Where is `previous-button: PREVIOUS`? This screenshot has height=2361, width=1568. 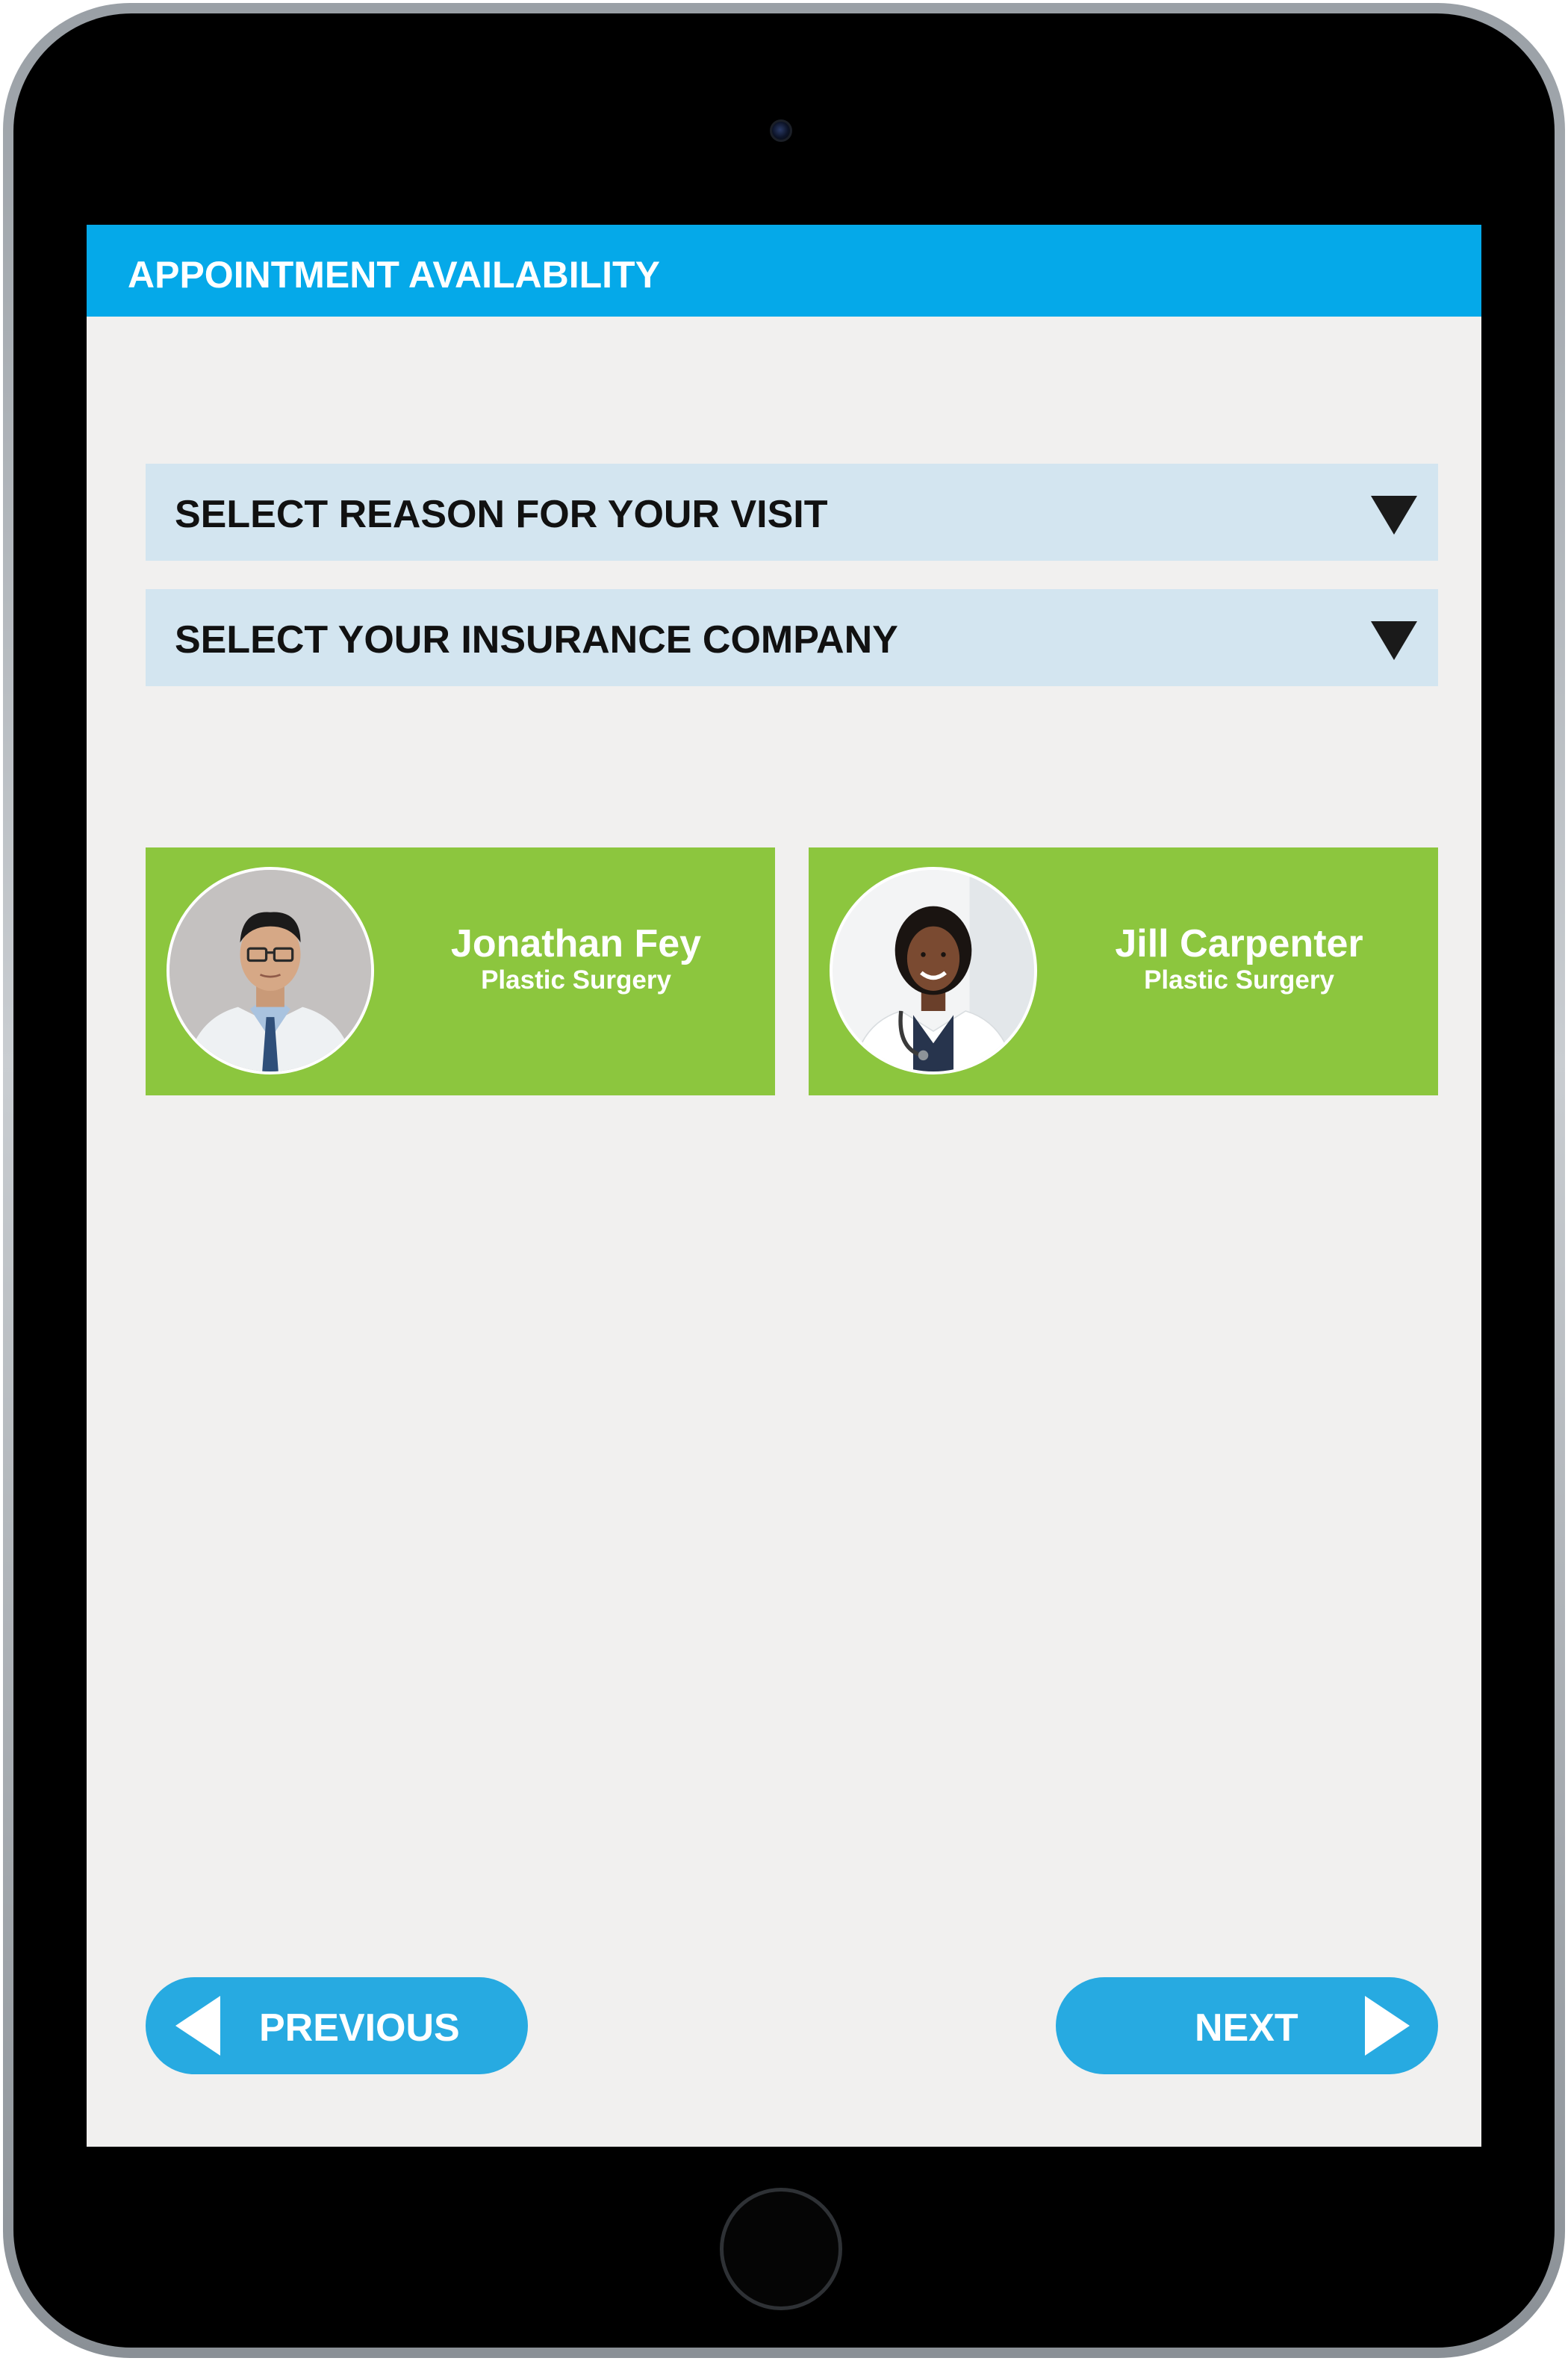
previous-button: PREVIOUS is located at coordinates (337, 2025).